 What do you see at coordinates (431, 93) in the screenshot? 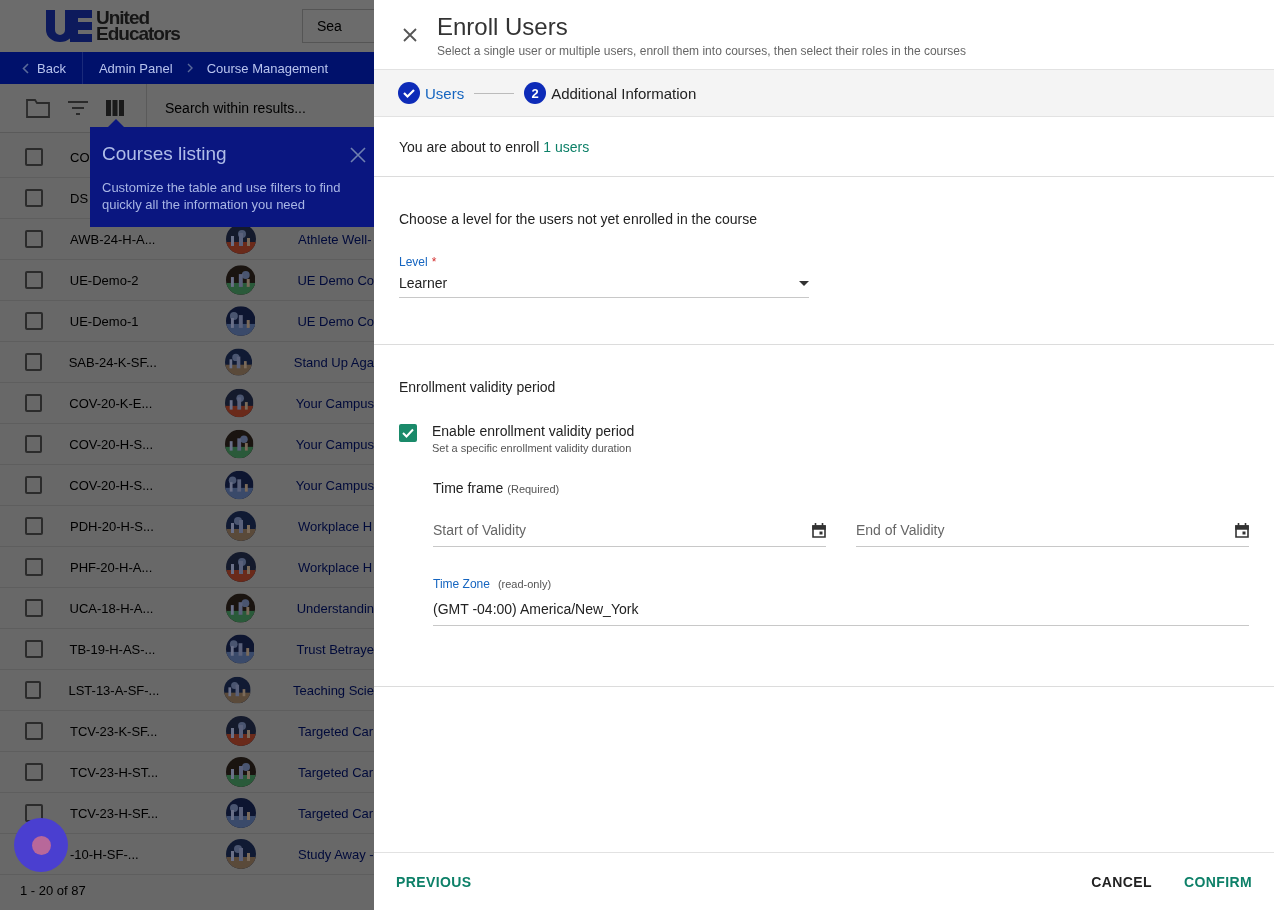
I see `step: Users` at bounding box center [431, 93].